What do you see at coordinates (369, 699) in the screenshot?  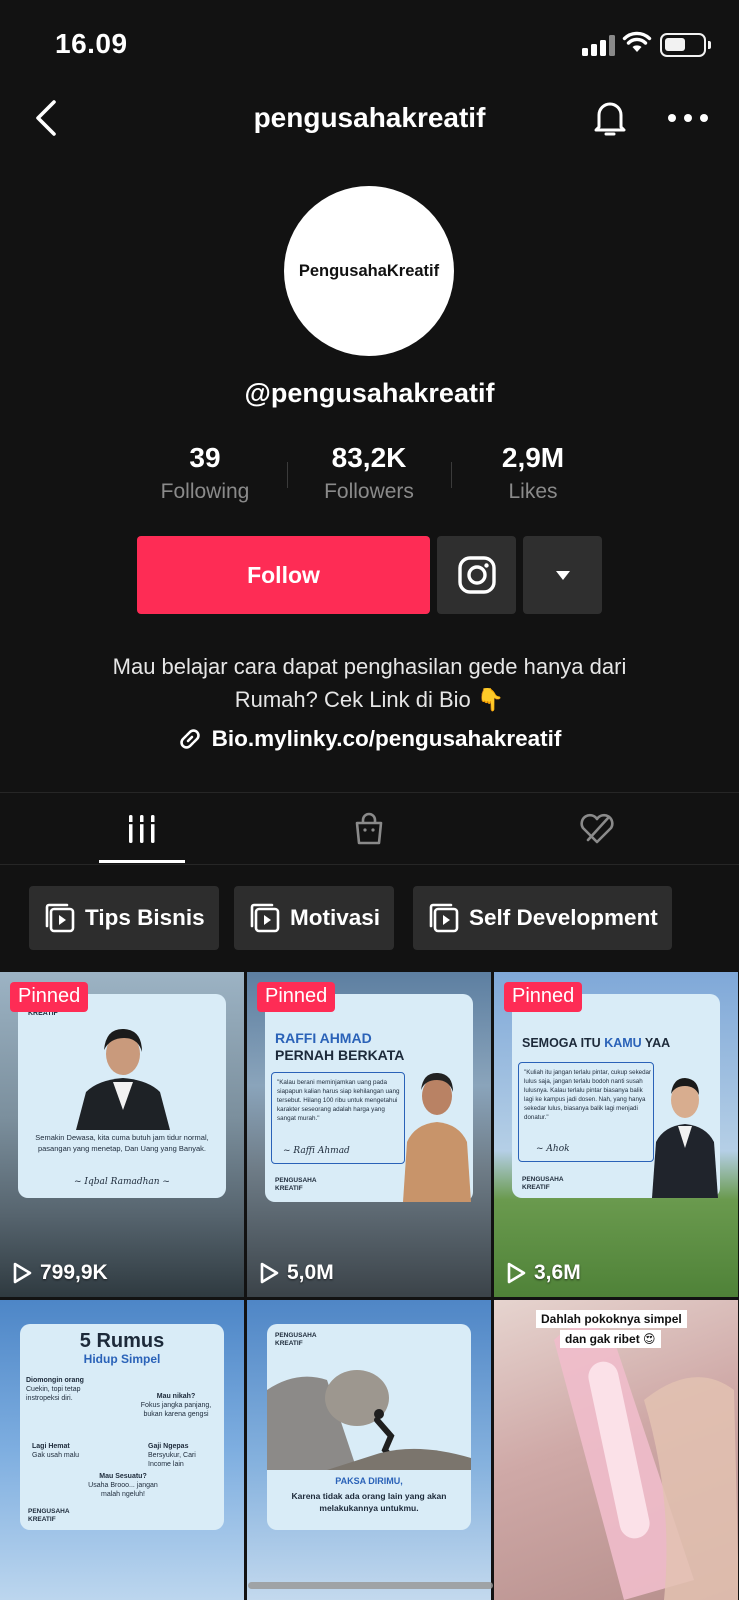 I see `bio-line: Rumah? Cek Link di Bio 👇` at bounding box center [369, 699].